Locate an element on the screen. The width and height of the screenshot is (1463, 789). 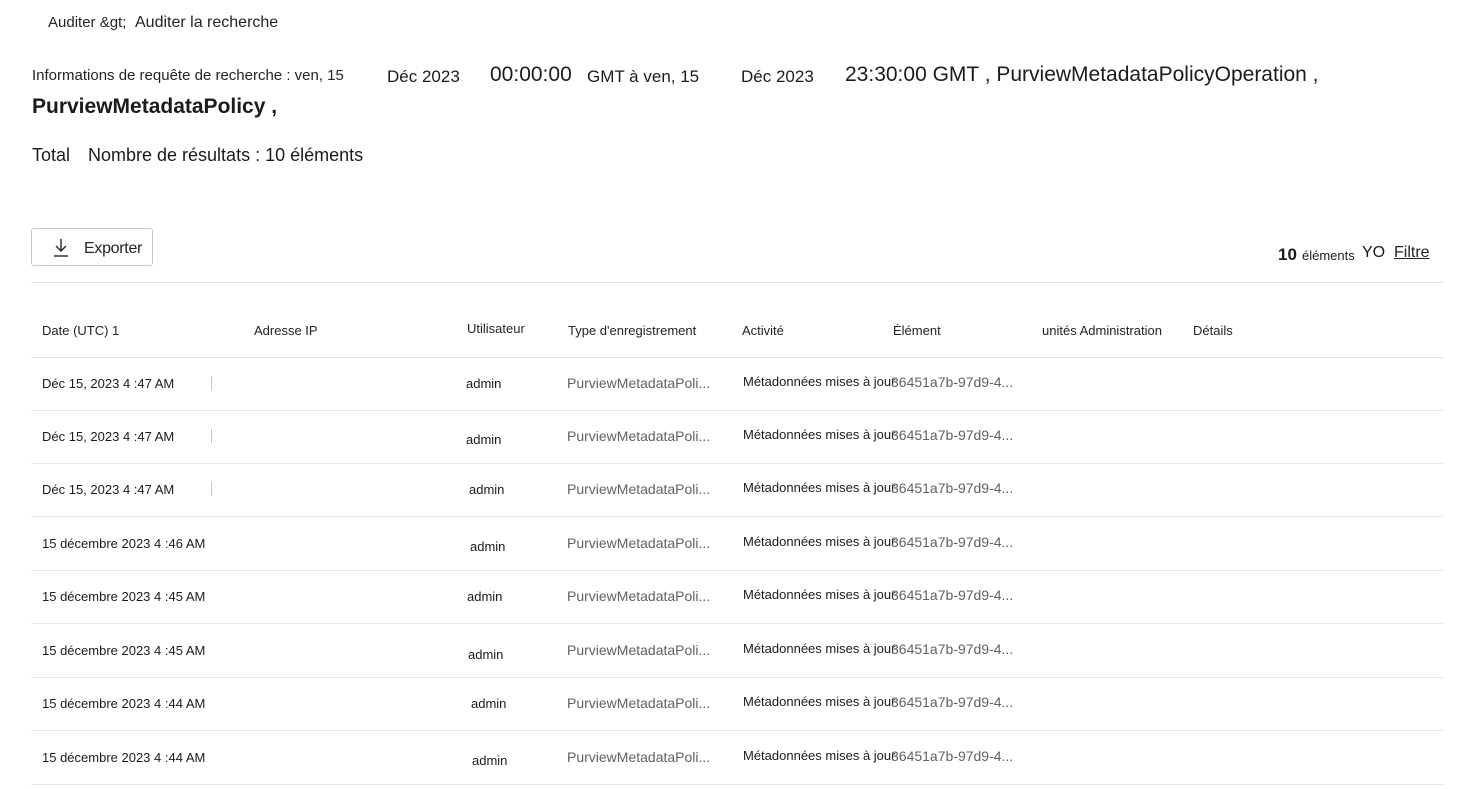
column-header-user: Utilisateur is located at coordinates (496, 328).